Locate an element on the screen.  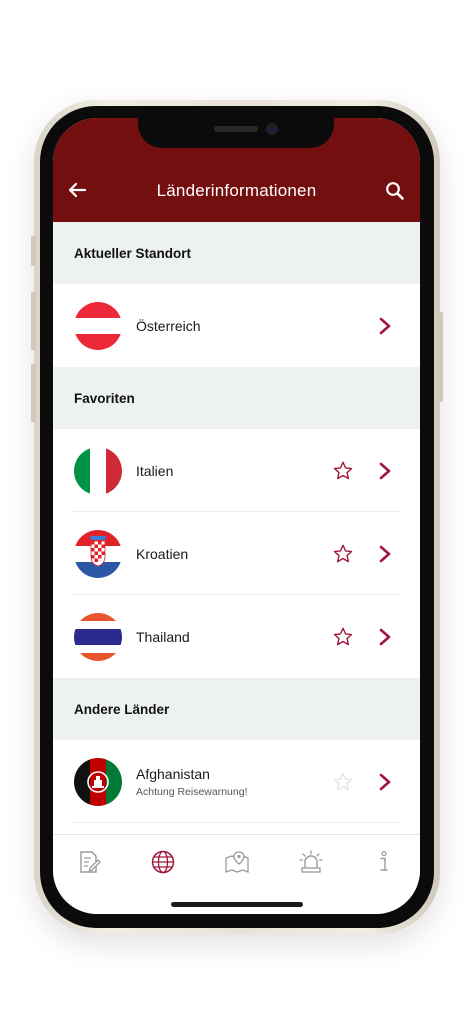
country-label: Italien is located at coordinates (155, 470).